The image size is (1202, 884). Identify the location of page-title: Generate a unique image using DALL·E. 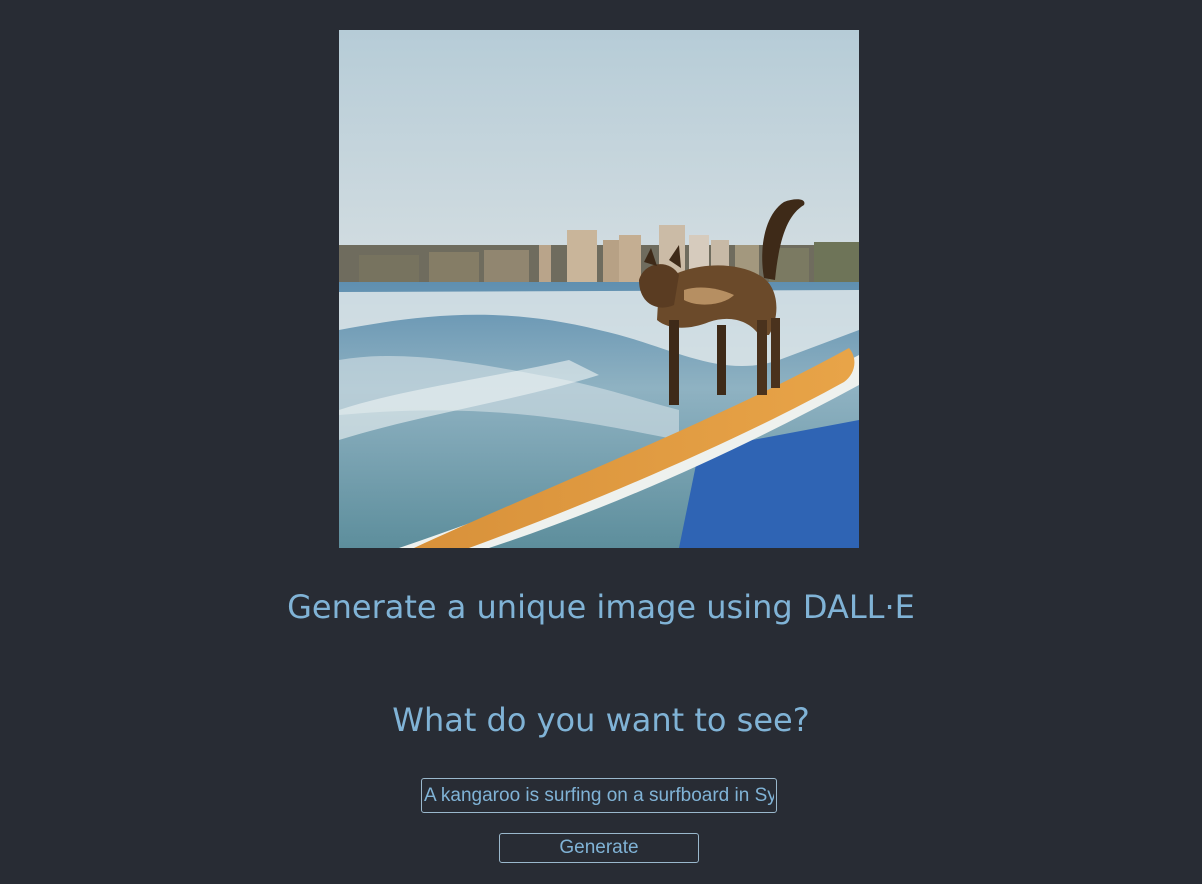
(601, 607).